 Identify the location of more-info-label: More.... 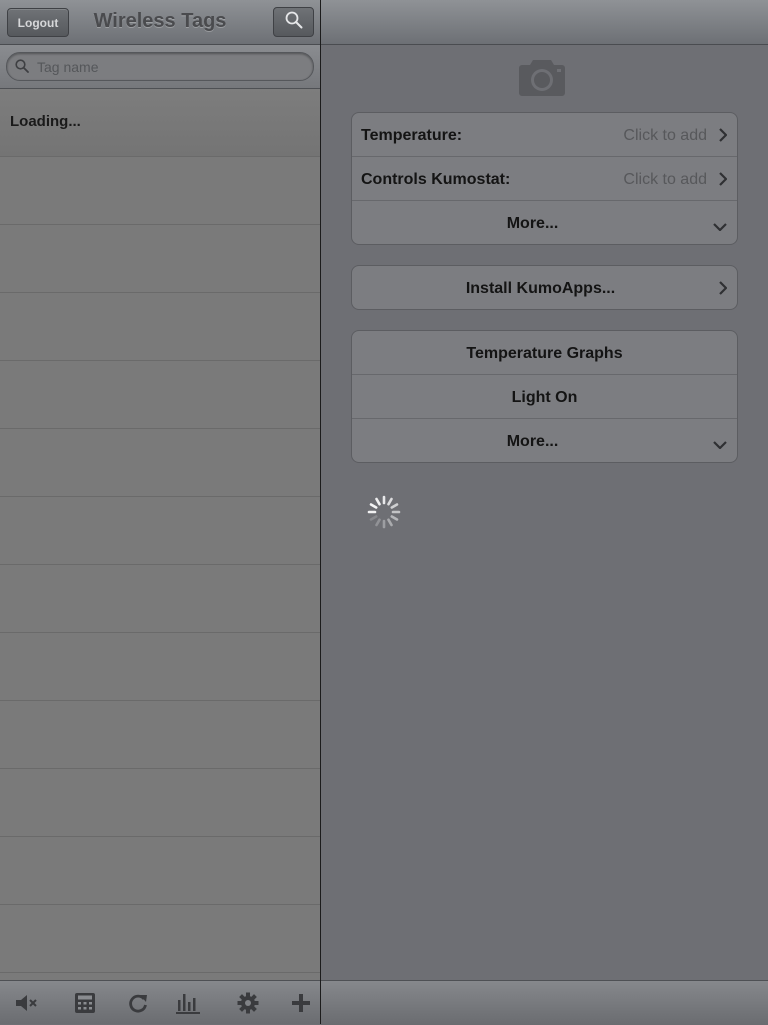
(532, 223).